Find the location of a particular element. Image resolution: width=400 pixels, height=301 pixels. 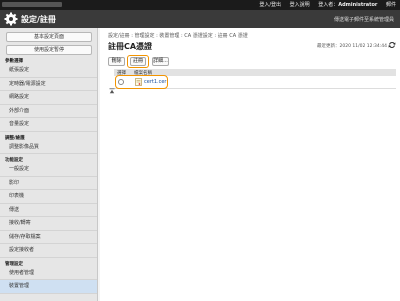

sidebar-item-common: 一般設定 is located at coordinates (48, 170).